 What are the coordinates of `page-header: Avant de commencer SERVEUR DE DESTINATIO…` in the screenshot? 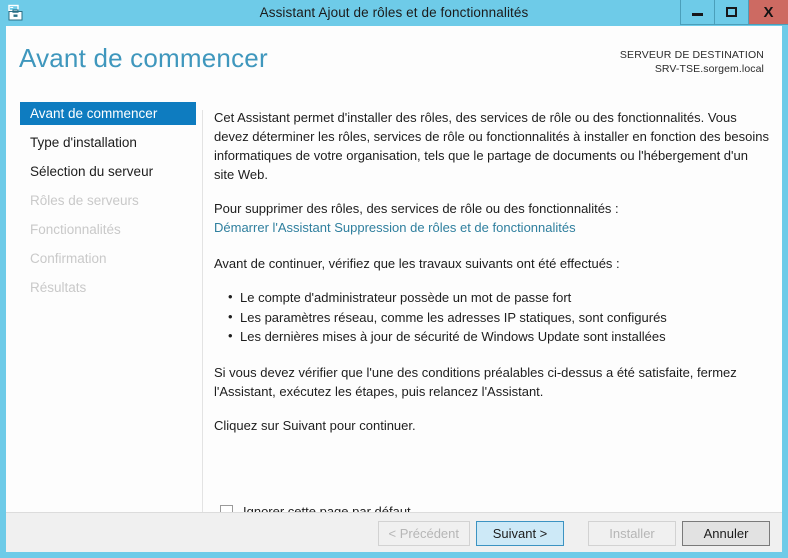 It's located at (394, 60).